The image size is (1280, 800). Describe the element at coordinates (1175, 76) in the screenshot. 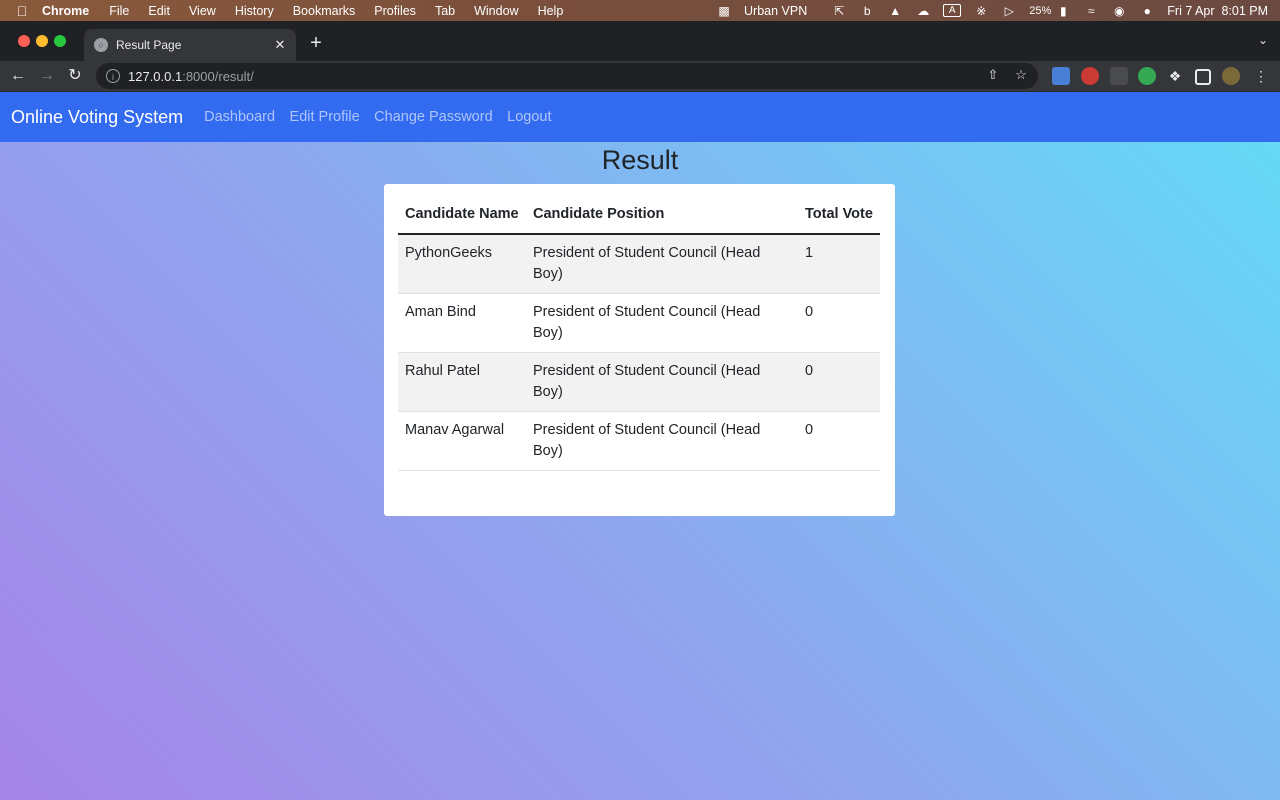

I see `extensions-puzzle-icon: ❖` at that location.